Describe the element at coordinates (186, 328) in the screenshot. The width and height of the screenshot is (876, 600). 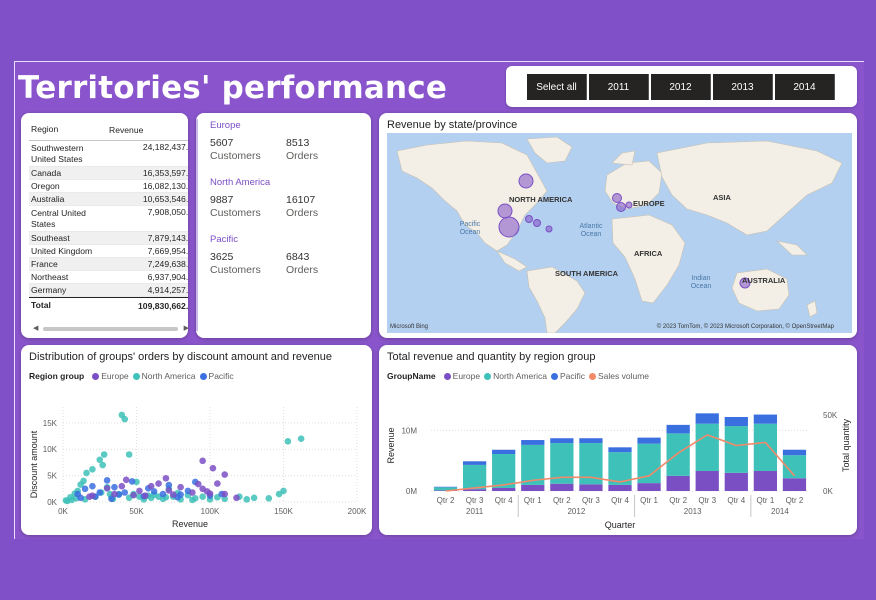
I see `scroll-right-icon: ▶` at that location.